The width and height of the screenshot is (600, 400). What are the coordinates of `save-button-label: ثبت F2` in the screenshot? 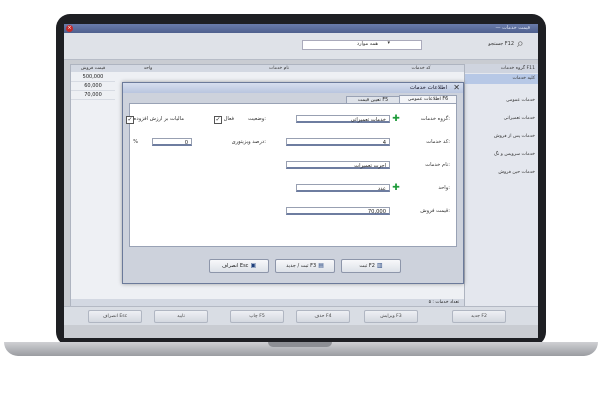 It's located at (367, 266).